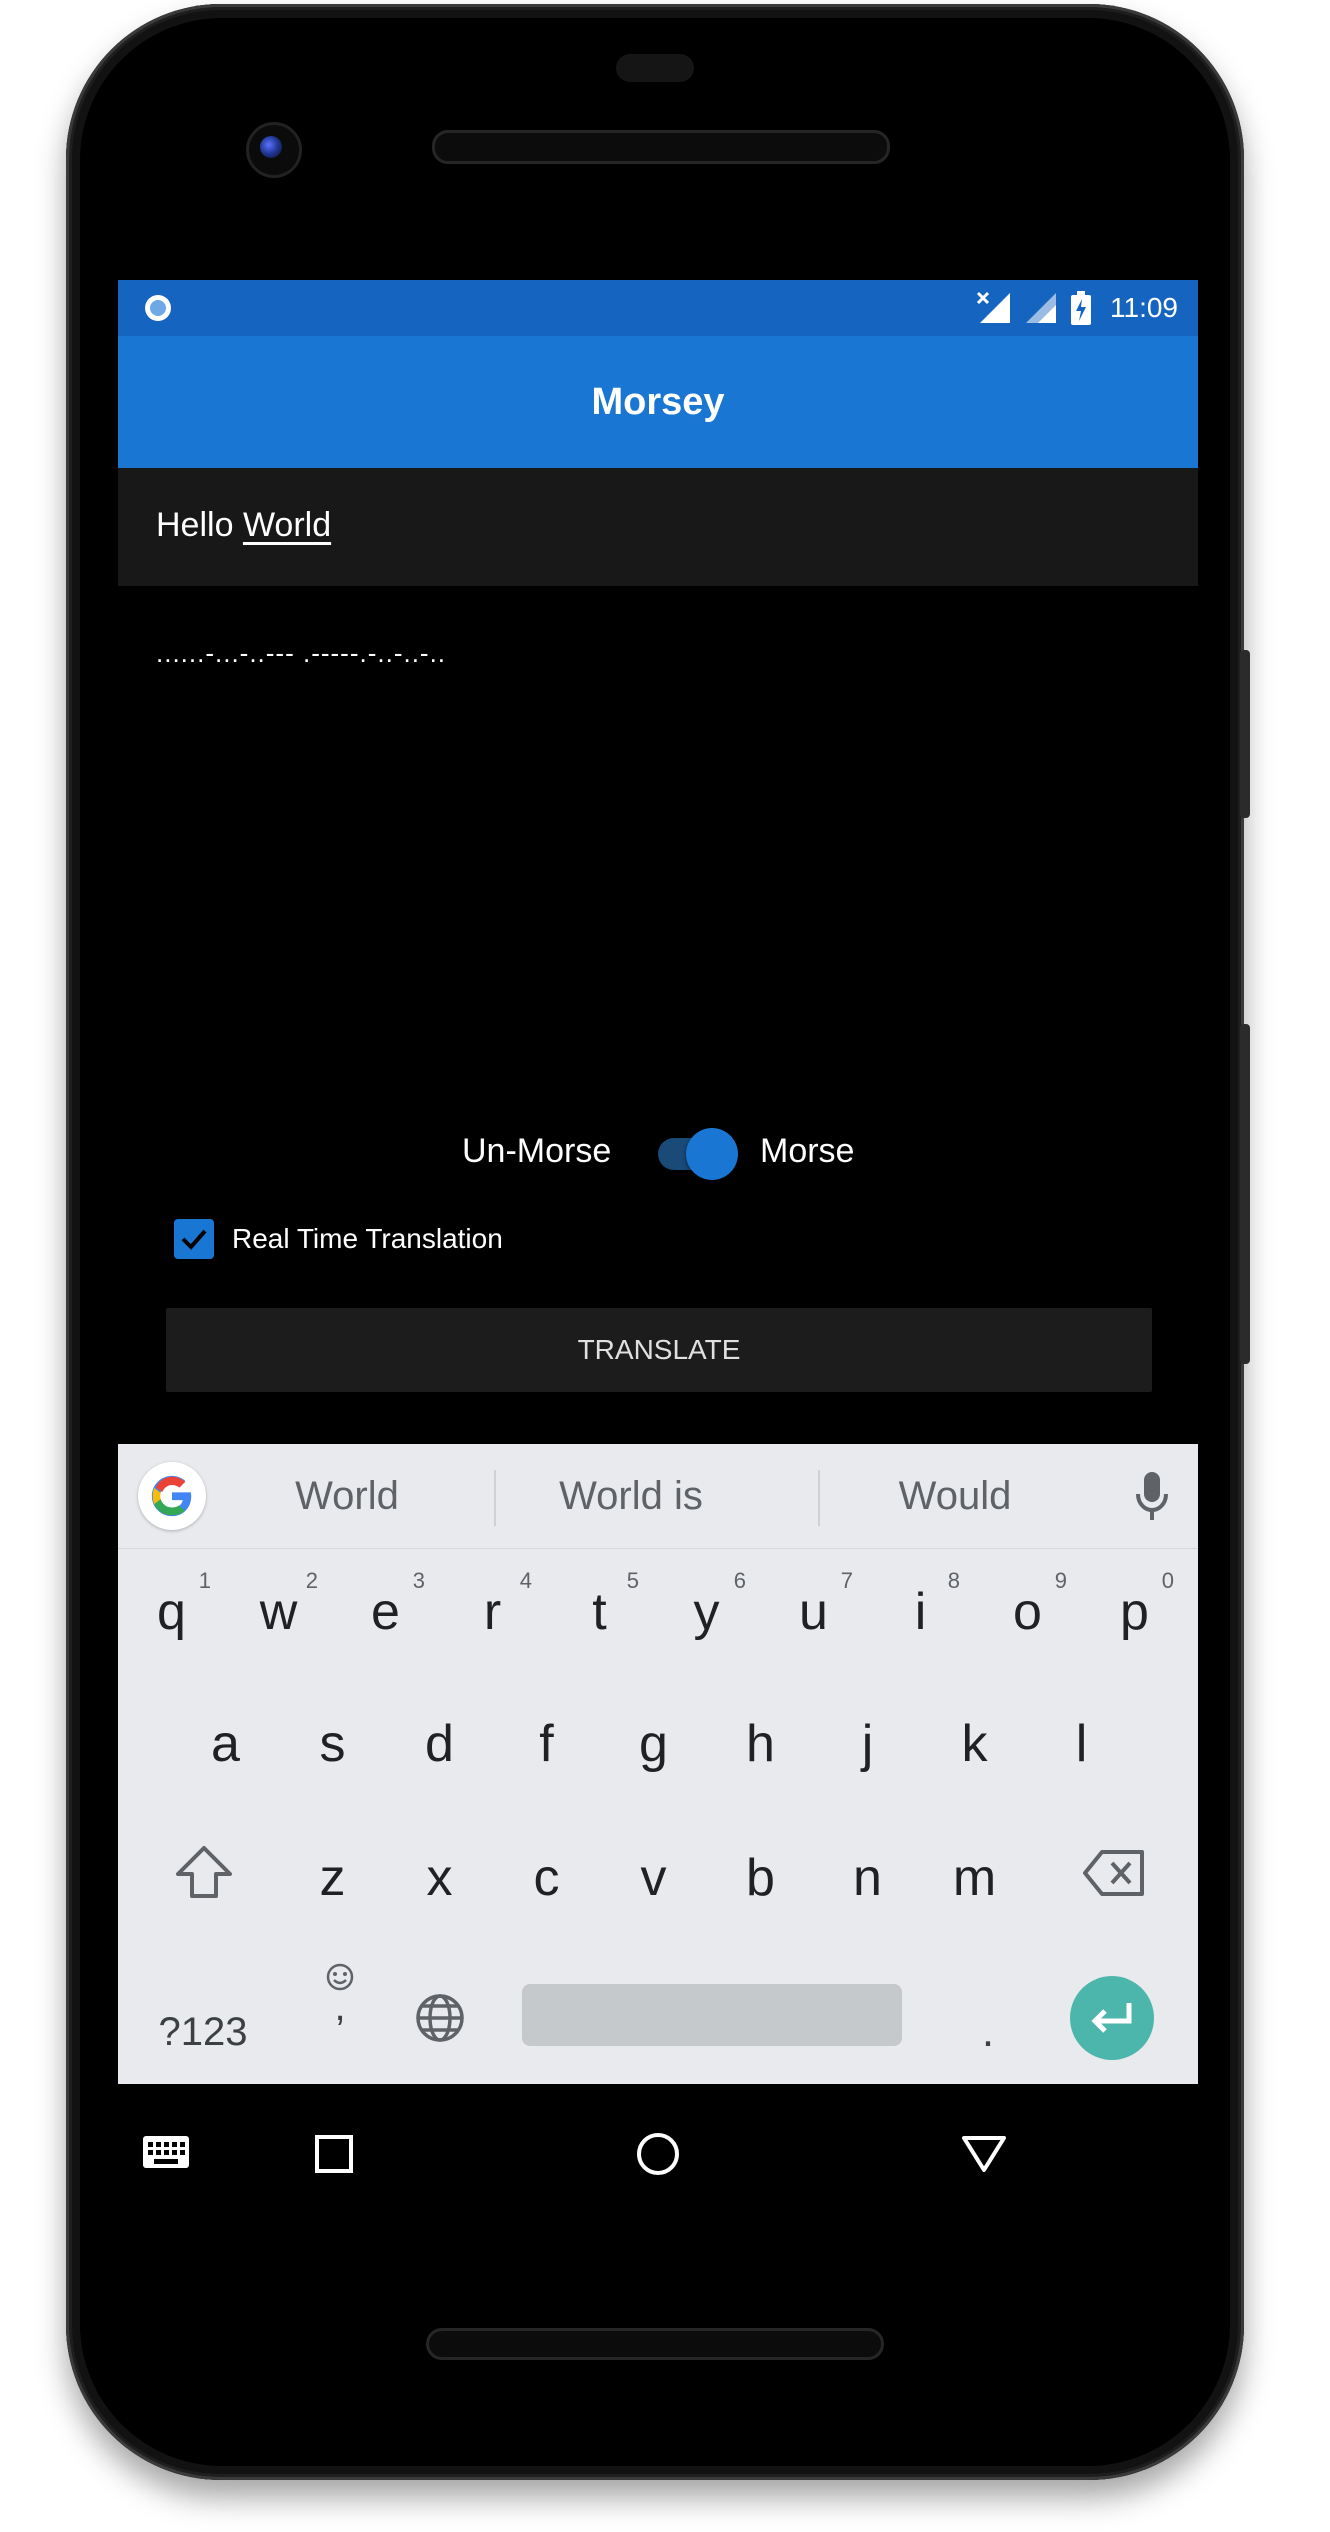 The image size is (1330, 2532). What do you see at coordinates (955, 1496) in the screenshot?
I see `suggestion-3: Would` at bounding box center [955, 1496].